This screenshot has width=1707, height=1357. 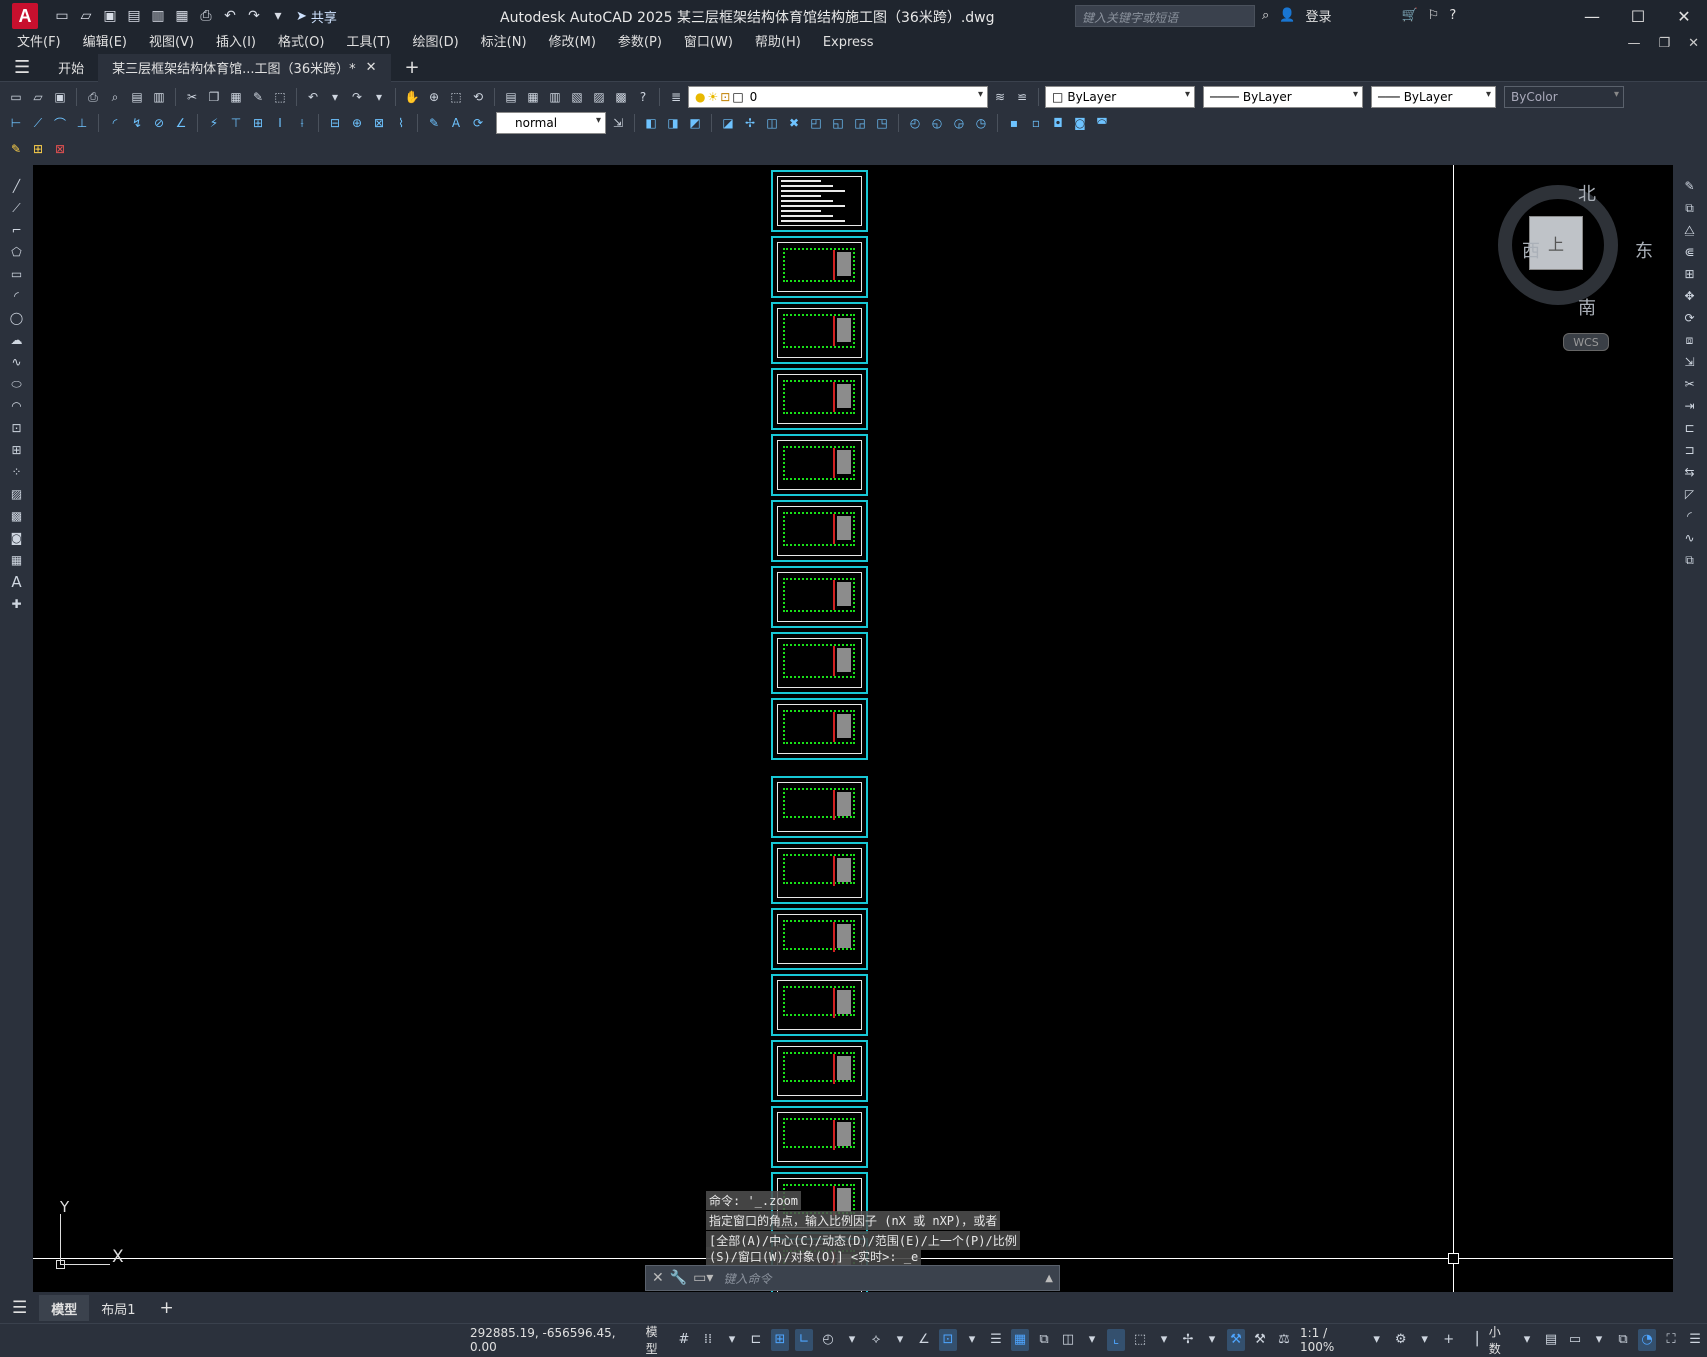 I want to click on 3dprint-icon: ▥, so click(x=159, y=97).